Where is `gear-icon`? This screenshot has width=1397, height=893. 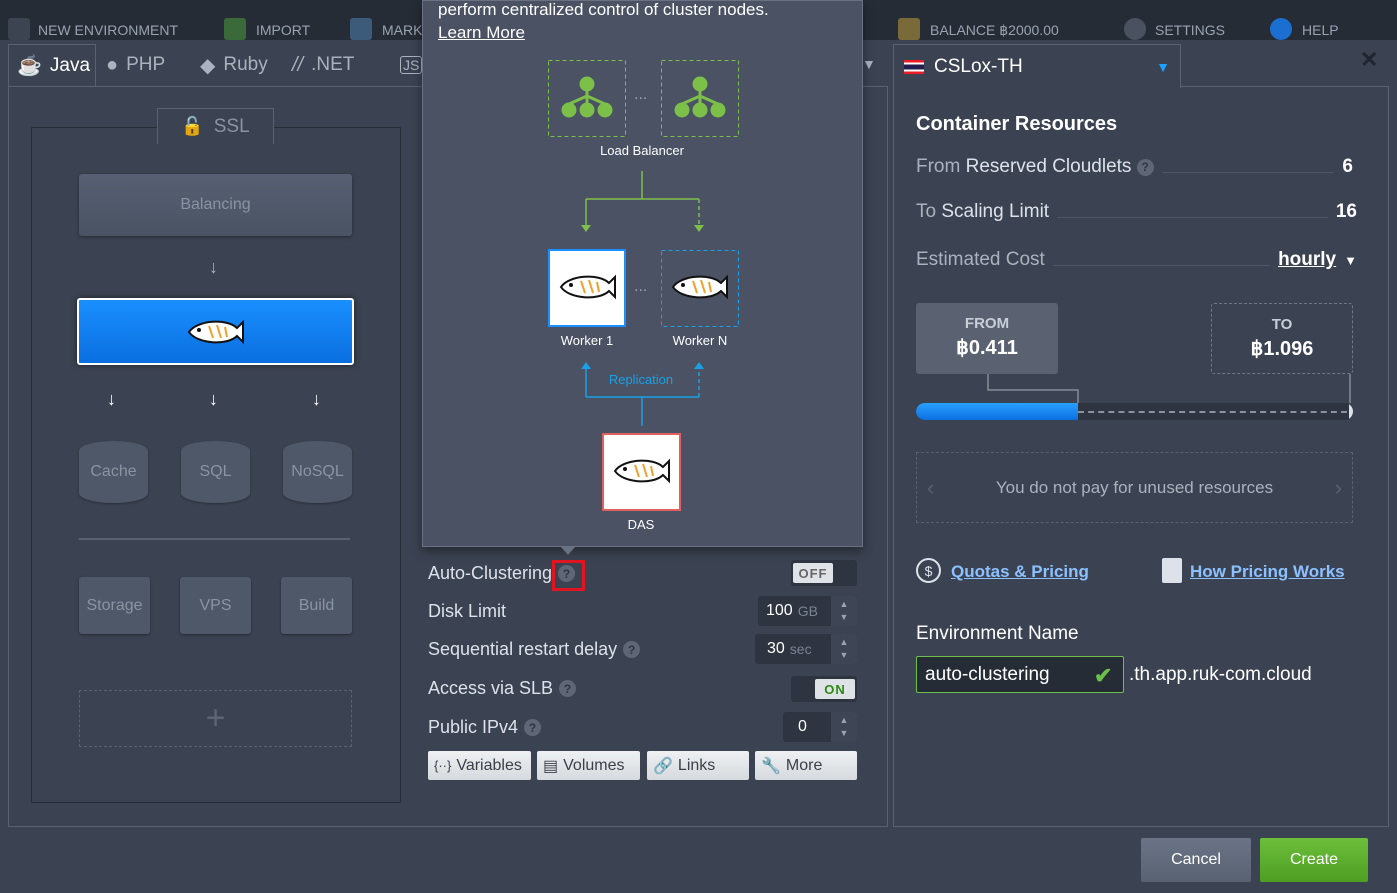 gear-icon is located at coordinates (1135, 29).